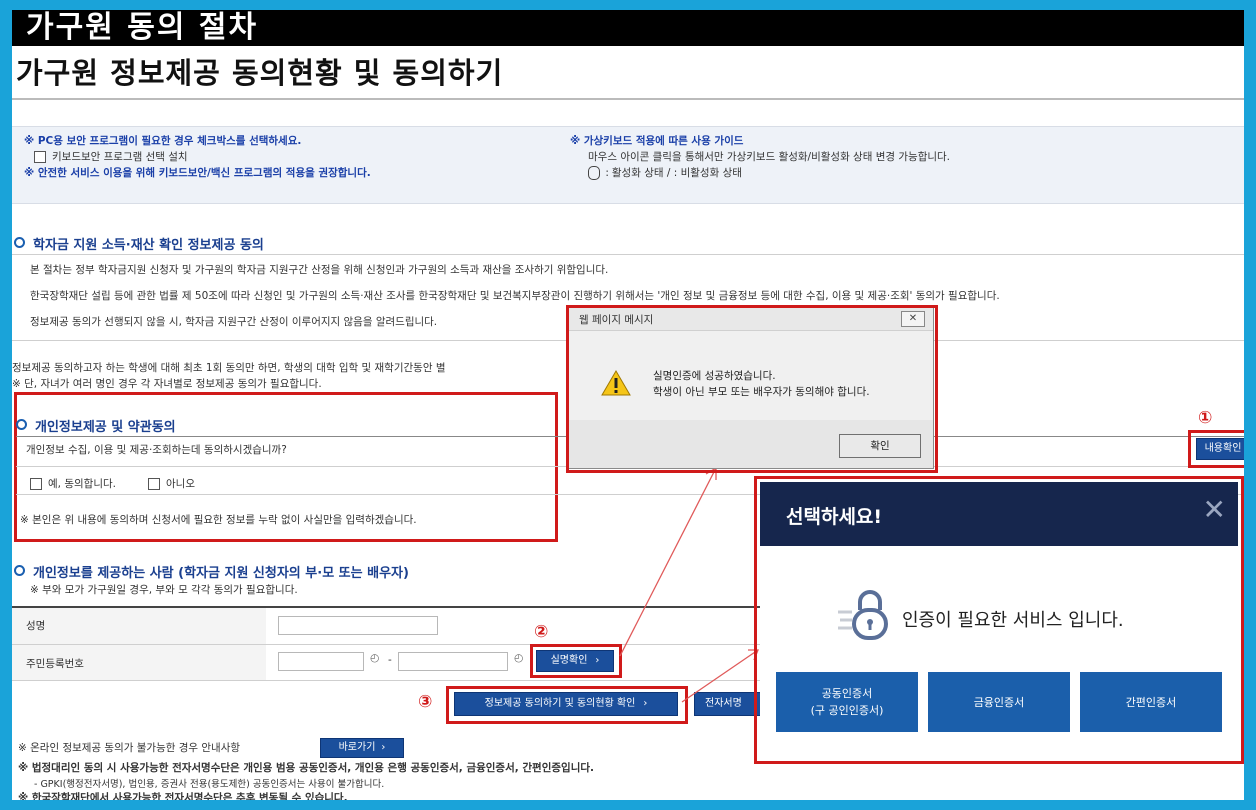  Describe the element at coordinates (425, 702) in the screenshot. I see `step-marker-3: ③` at that location.